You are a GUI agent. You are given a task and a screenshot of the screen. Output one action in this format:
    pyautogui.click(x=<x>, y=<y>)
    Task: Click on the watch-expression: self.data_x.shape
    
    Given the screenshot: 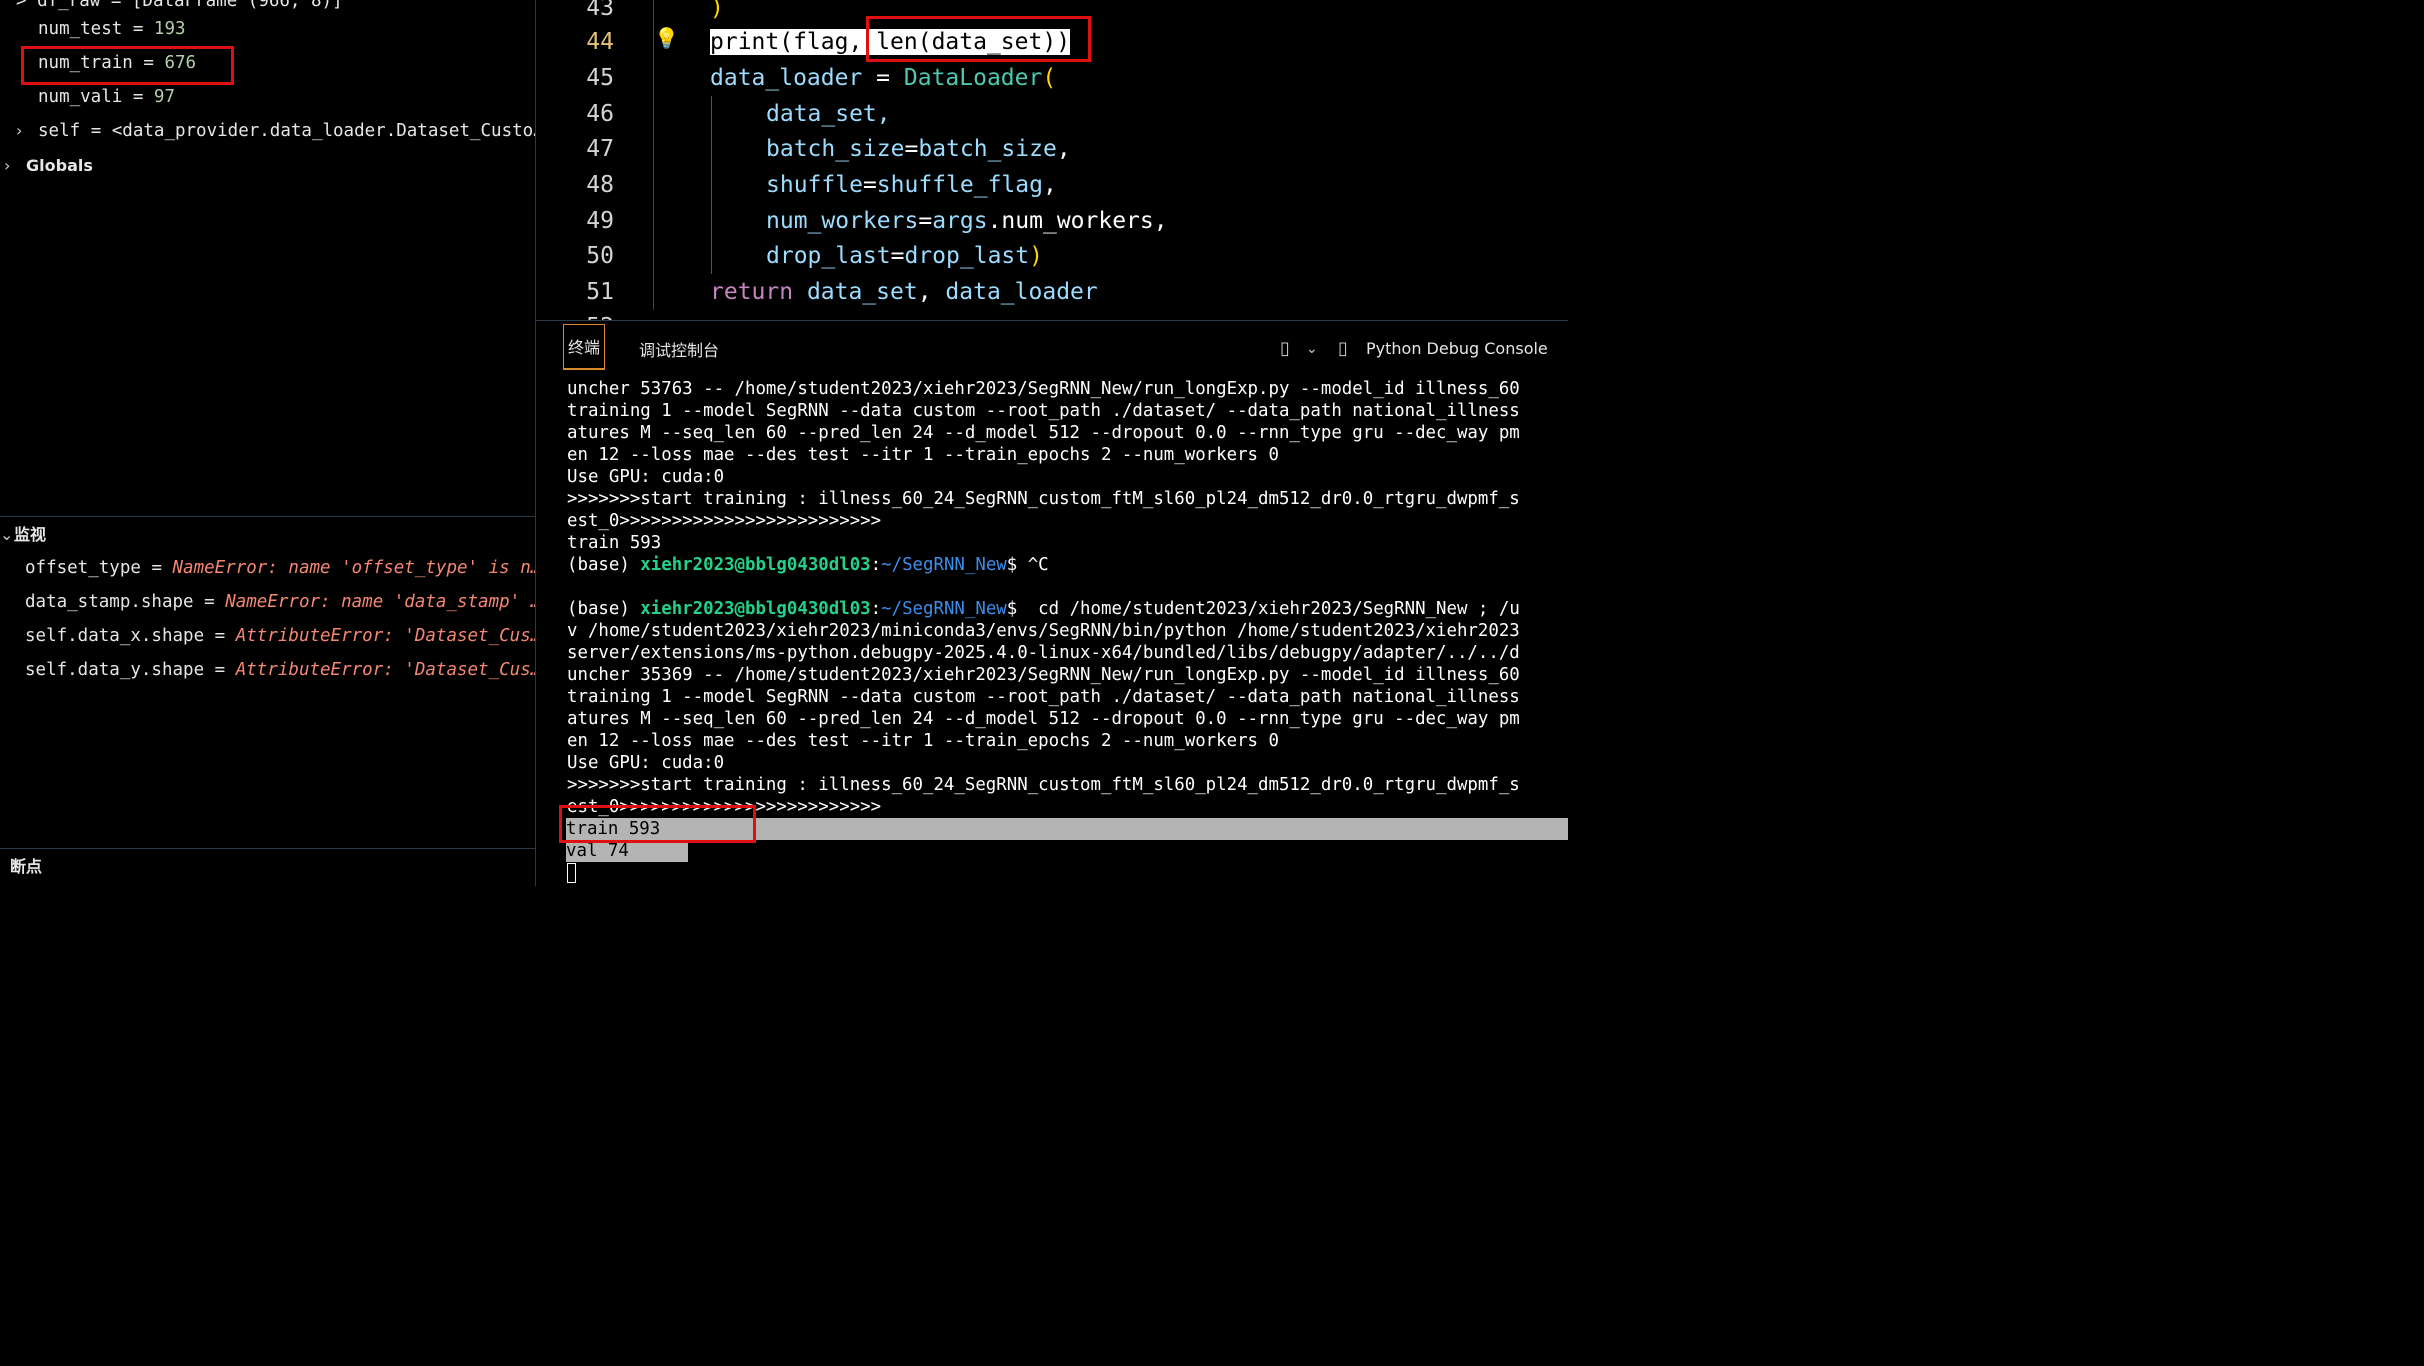 What is the action you would take?
    pyautogui.click(x=115, y=636)
    